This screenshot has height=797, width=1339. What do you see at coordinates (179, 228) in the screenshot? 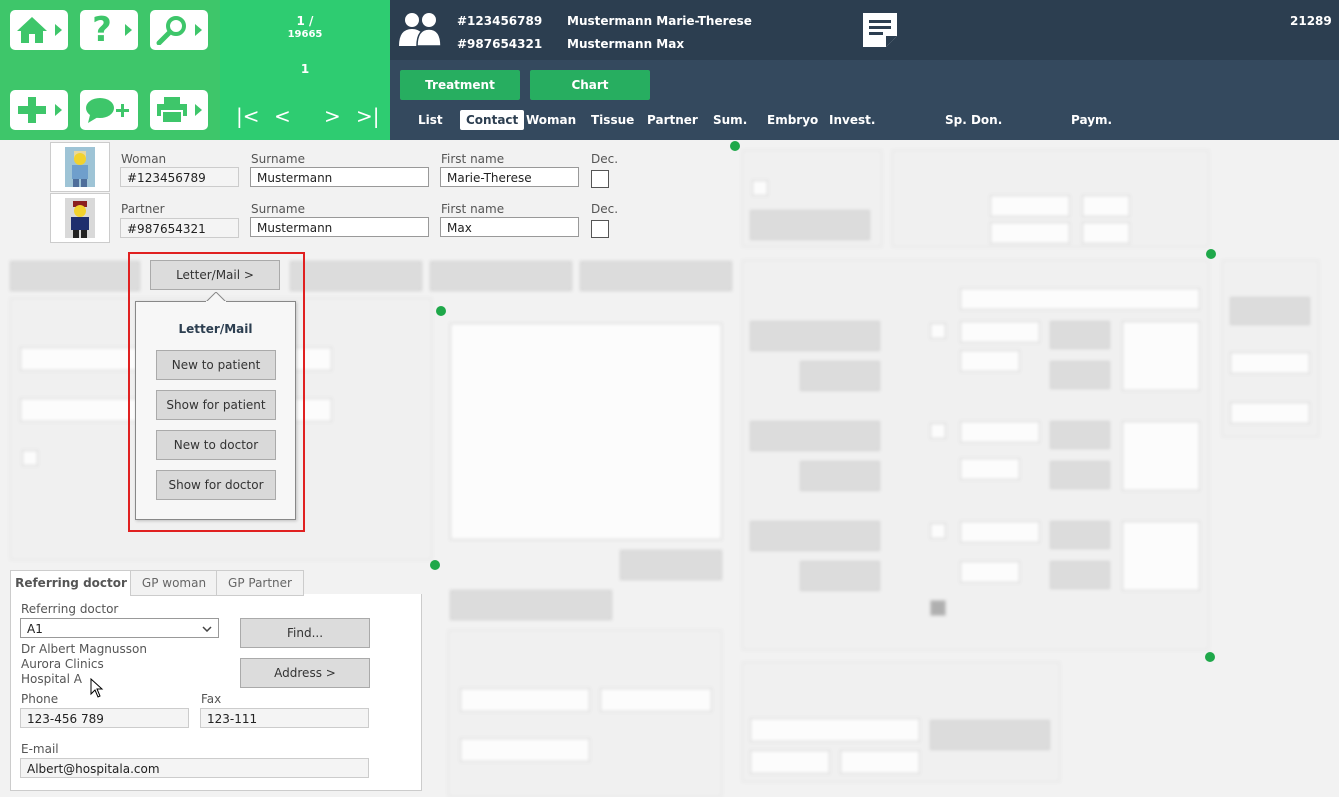
I see `partner-id-field: #987654321` at bounding box center [179, 228].